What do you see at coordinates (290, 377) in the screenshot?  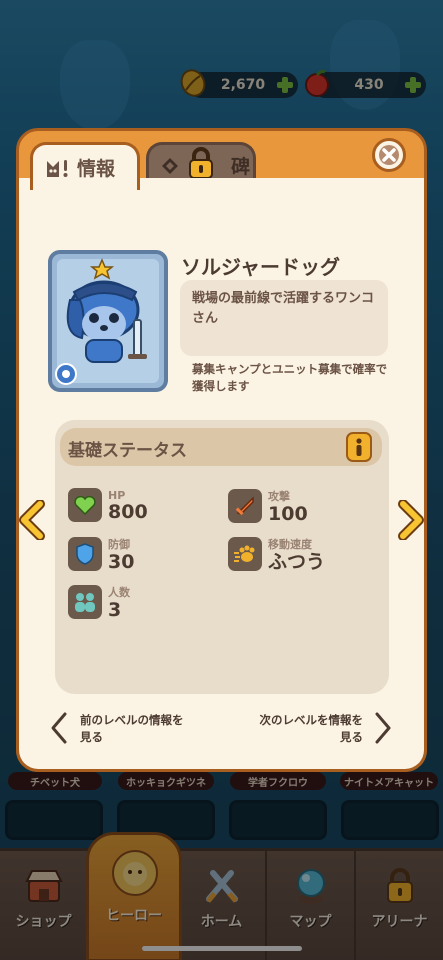 I see `hero-acquisition-text: 募集キャンプとユニット募集で確率で獲得します` at bounding box center [290, 377].